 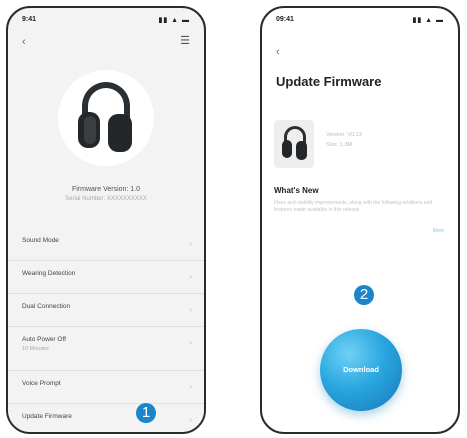 I want to click on menu-item-label: Sound Mode, so click(x=40, y=240).